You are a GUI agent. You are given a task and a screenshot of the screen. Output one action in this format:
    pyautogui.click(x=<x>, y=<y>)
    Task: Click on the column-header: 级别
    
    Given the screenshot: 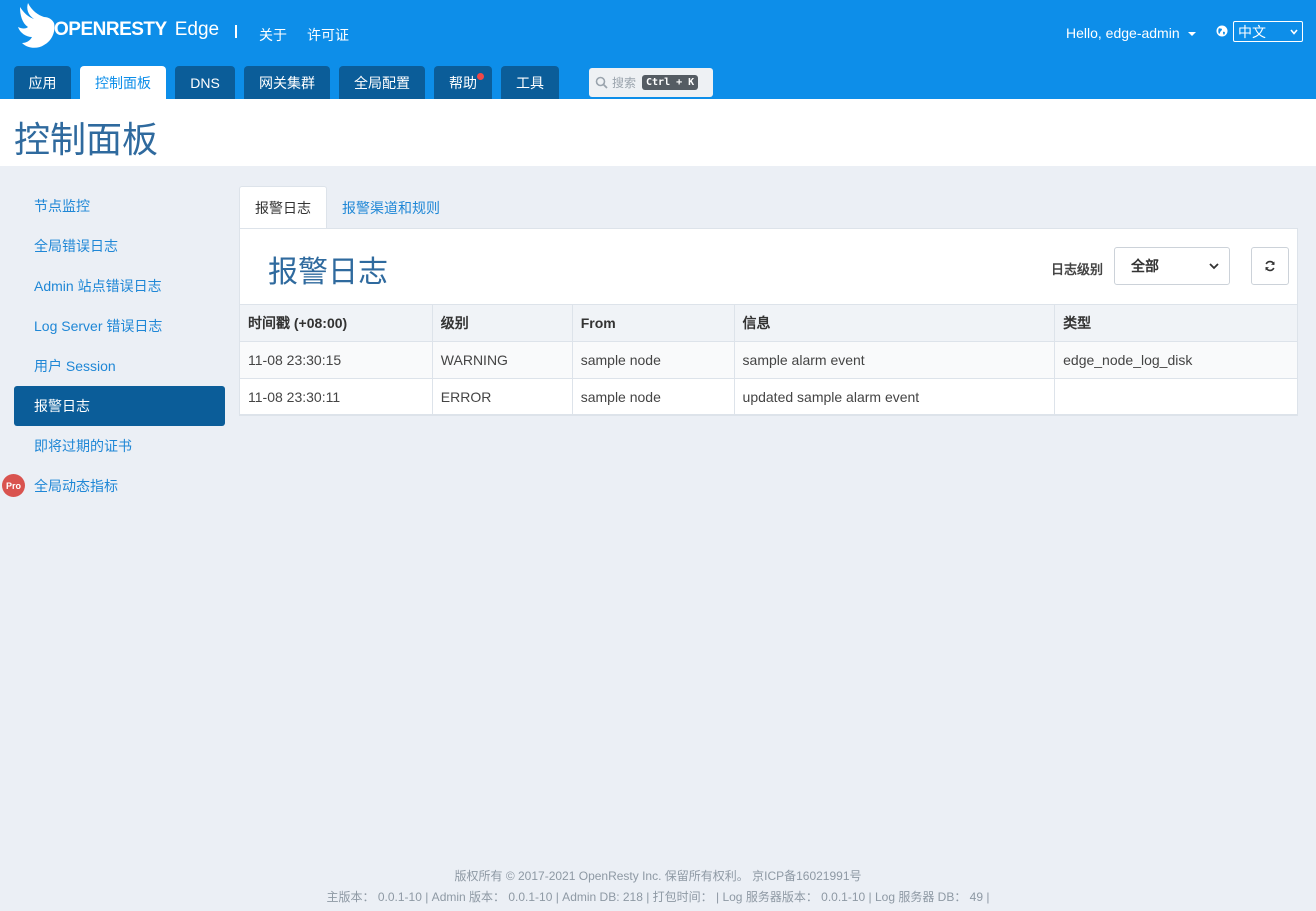 What is the action you would take?
    pyautogui.click(x=502, y=323)
    